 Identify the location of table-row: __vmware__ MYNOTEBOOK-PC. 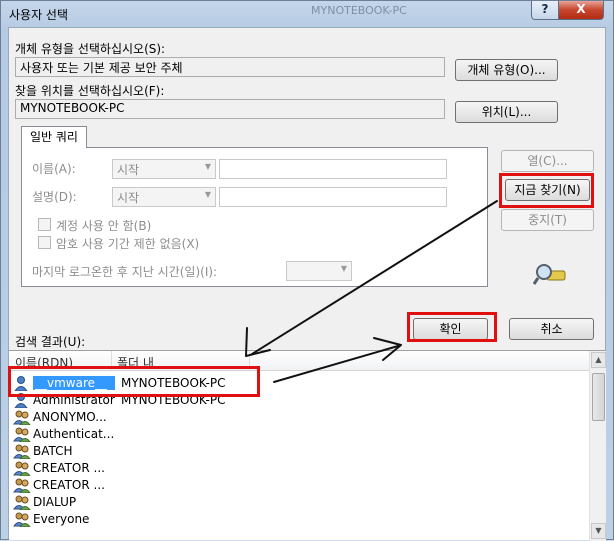
(293, 383).